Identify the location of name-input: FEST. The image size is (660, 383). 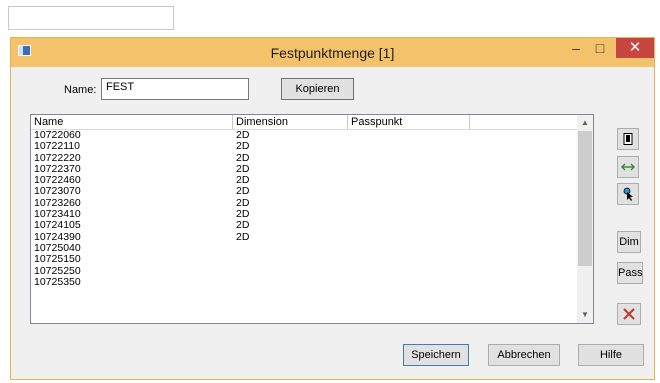
(175, 89).